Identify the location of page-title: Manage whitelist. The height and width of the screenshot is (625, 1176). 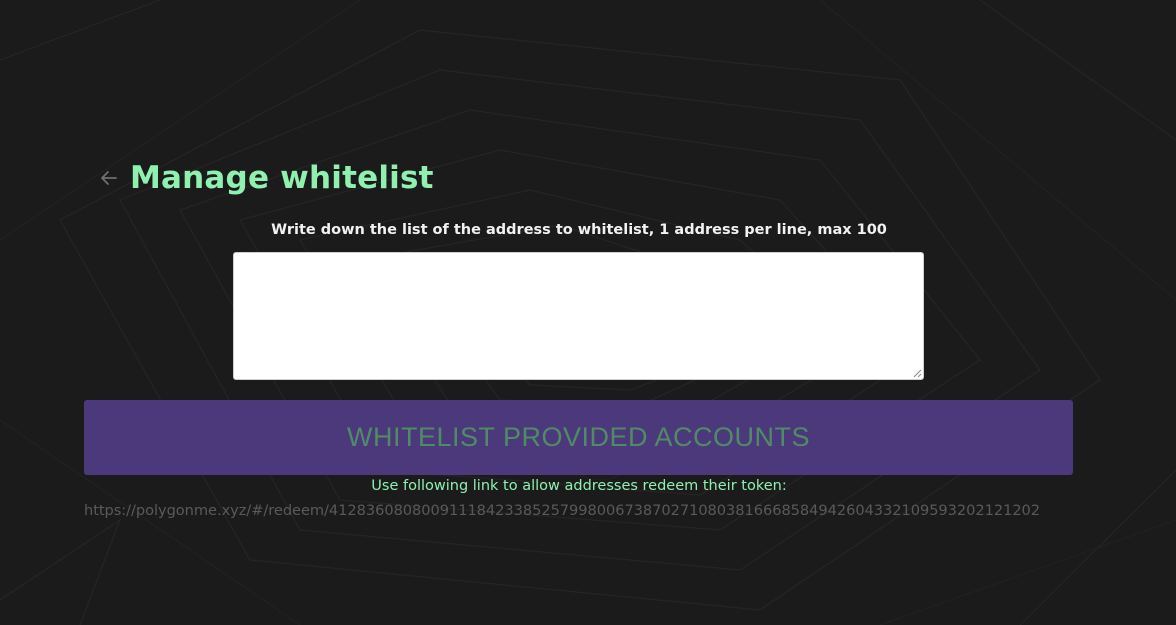
(282, 178).